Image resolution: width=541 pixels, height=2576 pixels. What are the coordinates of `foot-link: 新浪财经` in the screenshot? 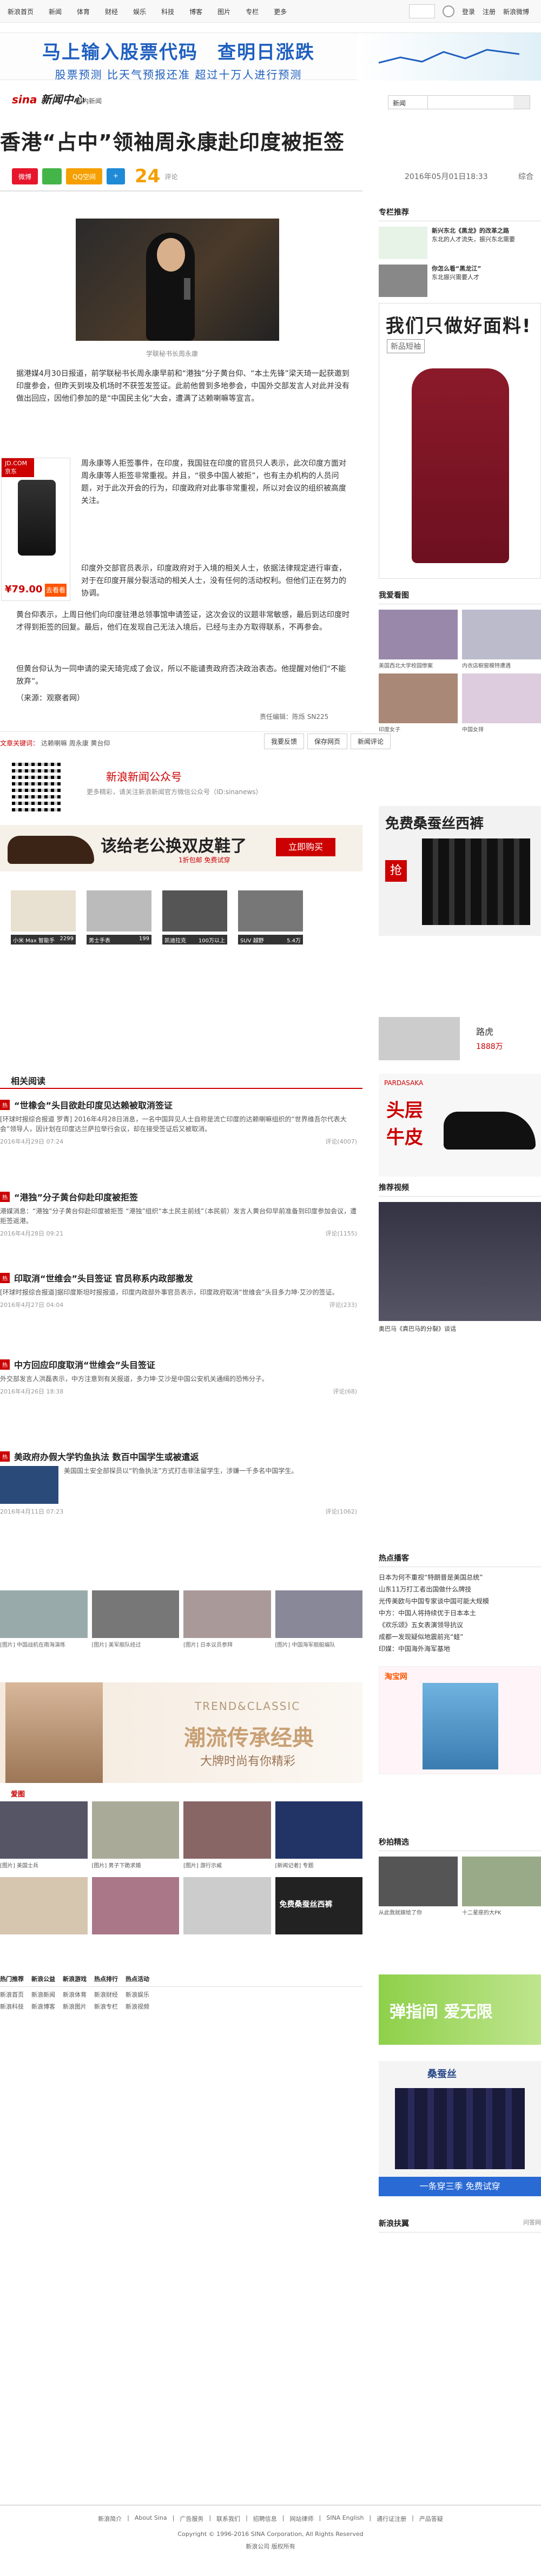 It's located at (106, 1994).